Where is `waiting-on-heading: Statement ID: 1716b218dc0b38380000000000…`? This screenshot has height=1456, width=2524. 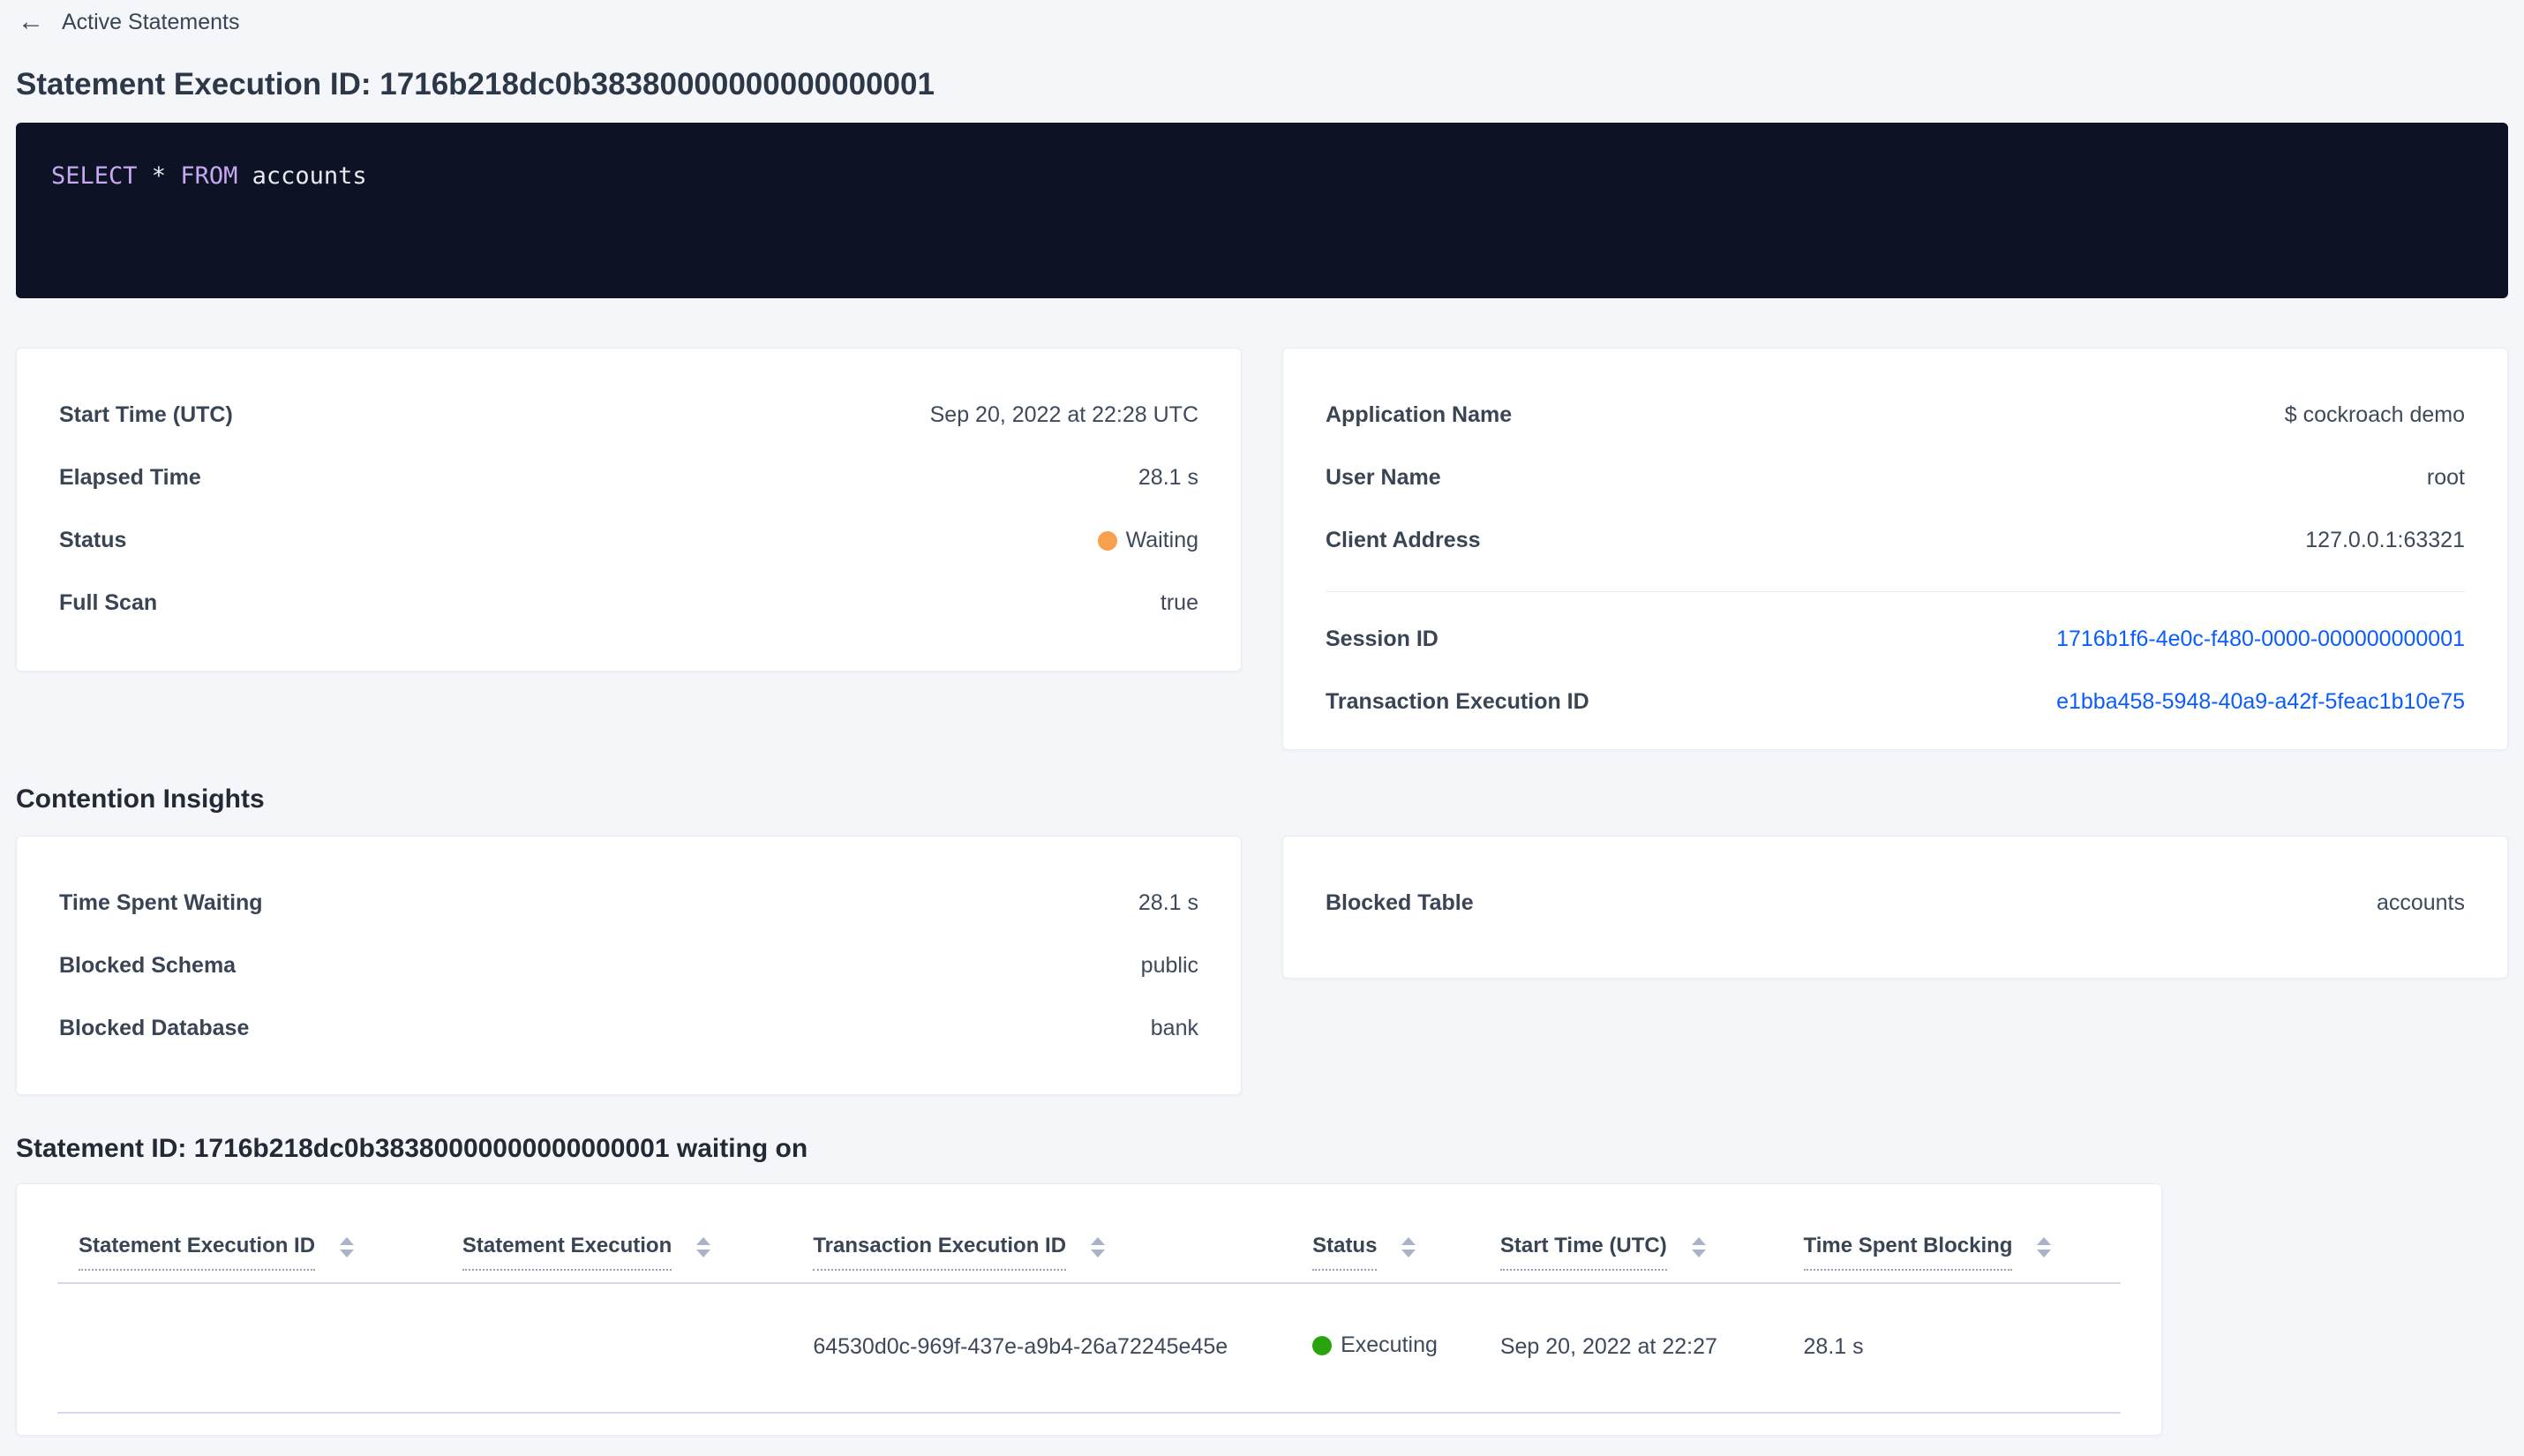
waiting-on-heading: Statement ID: 1716b218dc0b38380000000000… is located at coordinates (412, 1148).